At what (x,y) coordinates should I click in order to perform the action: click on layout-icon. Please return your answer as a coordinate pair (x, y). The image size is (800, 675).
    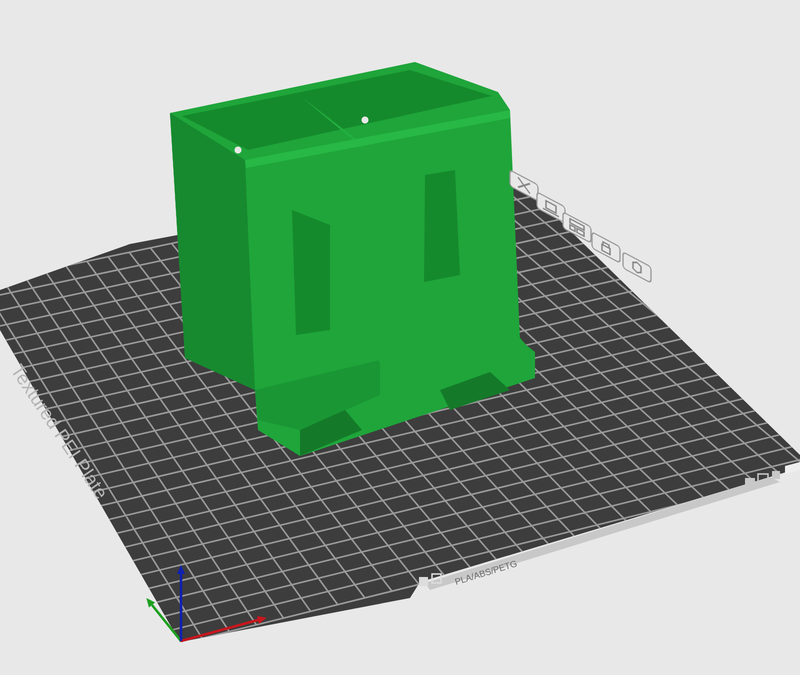
    Looking at the image, I should click on (577, 227).